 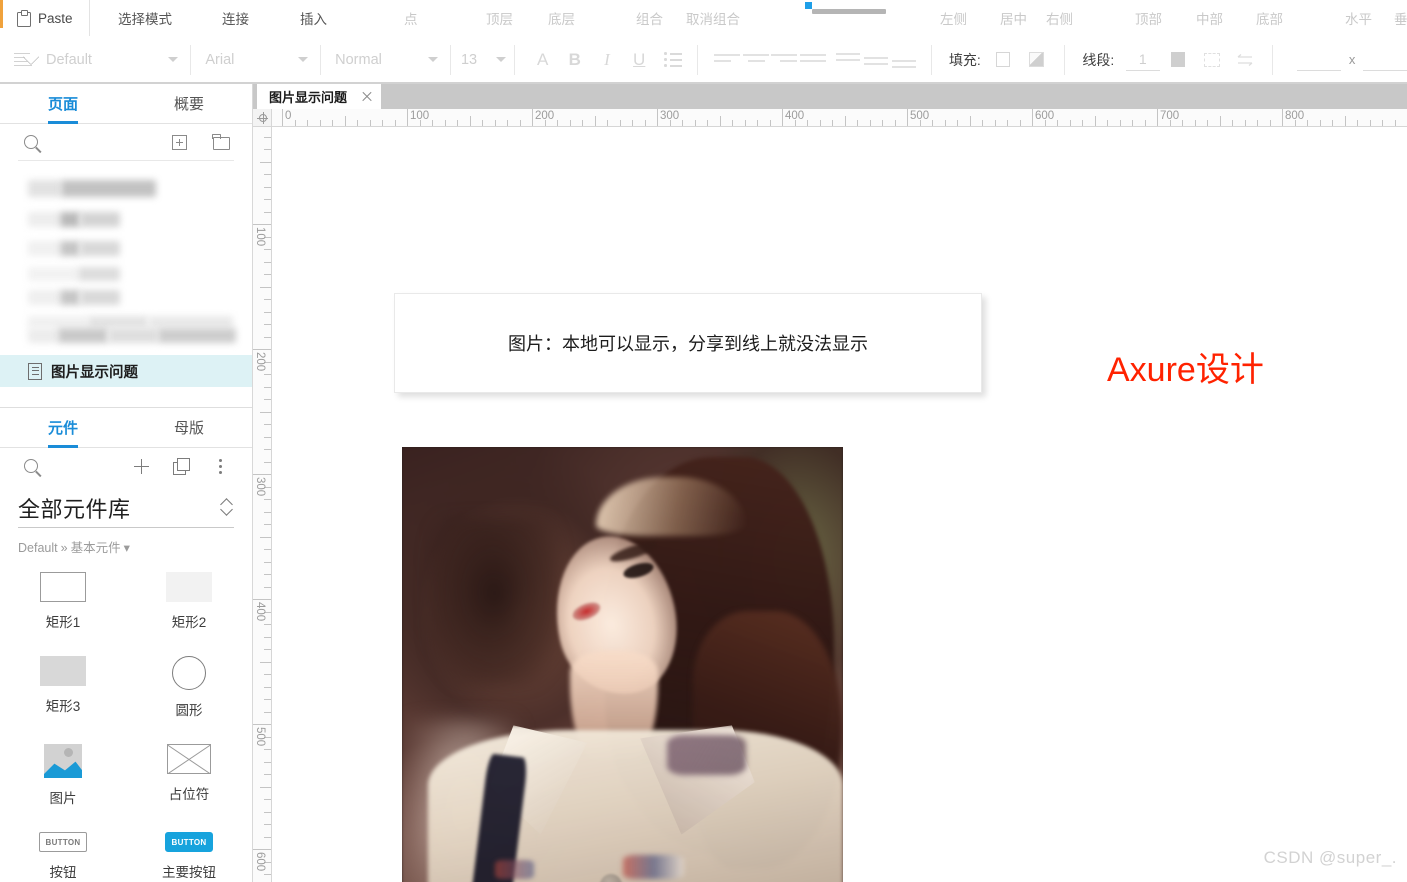 I want to click on page-tree: 图片显示问题, so click(x=126, y=273).